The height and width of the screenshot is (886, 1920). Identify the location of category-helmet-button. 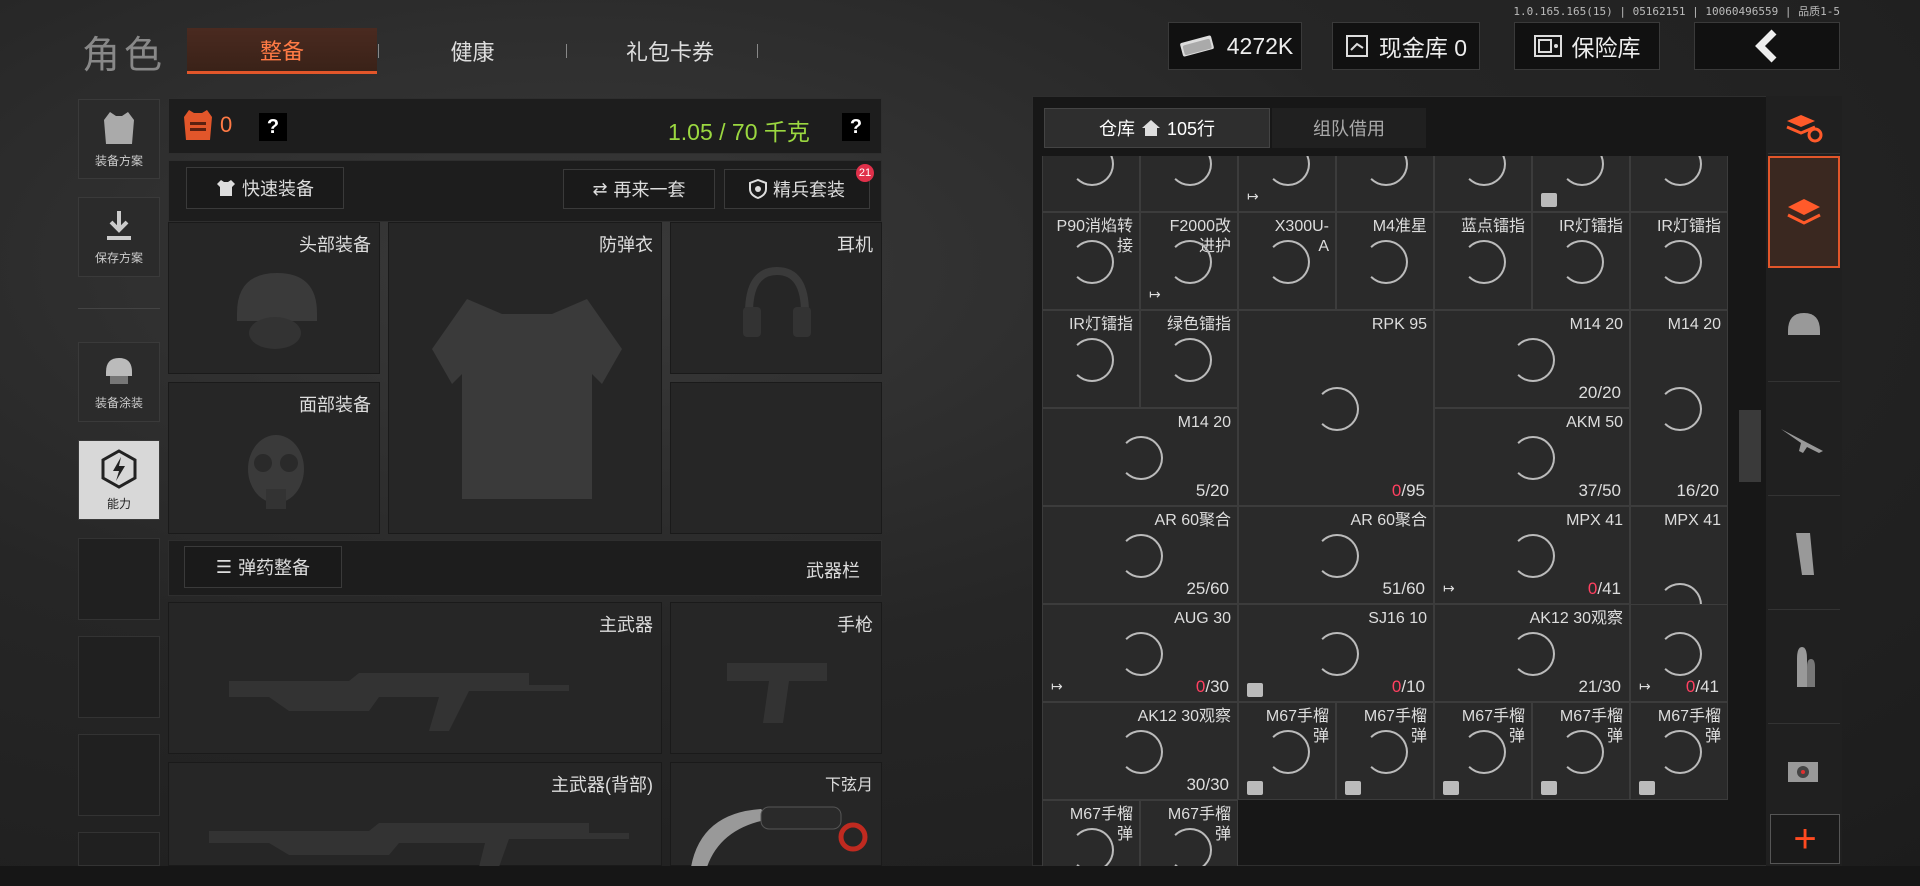
(1804, 326).